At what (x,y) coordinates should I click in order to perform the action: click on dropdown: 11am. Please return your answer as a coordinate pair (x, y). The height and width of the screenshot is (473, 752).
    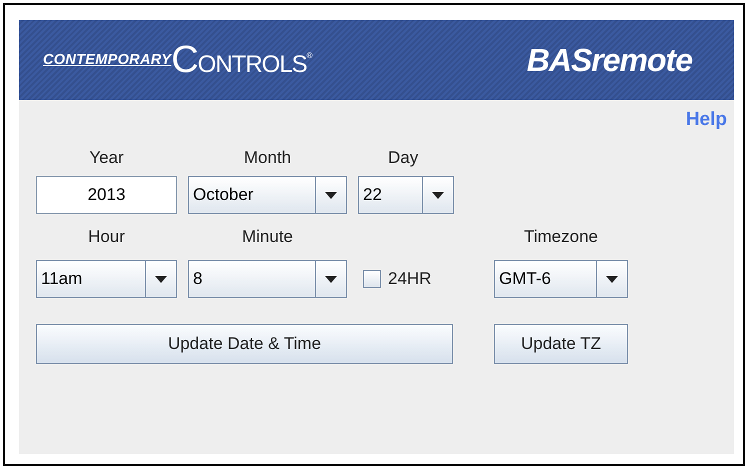
    Looking at the image, I should click on (106, 279).